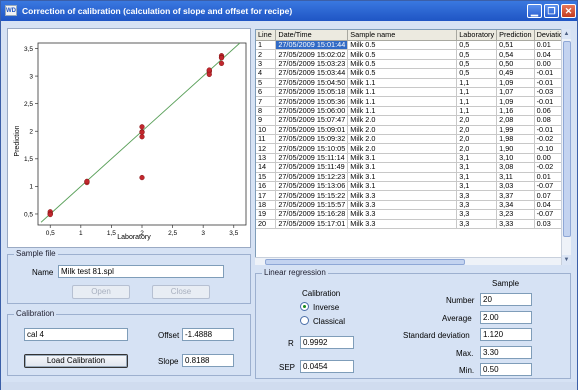 This screenshot has width=578, height=390. What do you see at coordinates (266, 148) in the screenshot?
I see `cell-line: 12` at bounding box center [266, 148].